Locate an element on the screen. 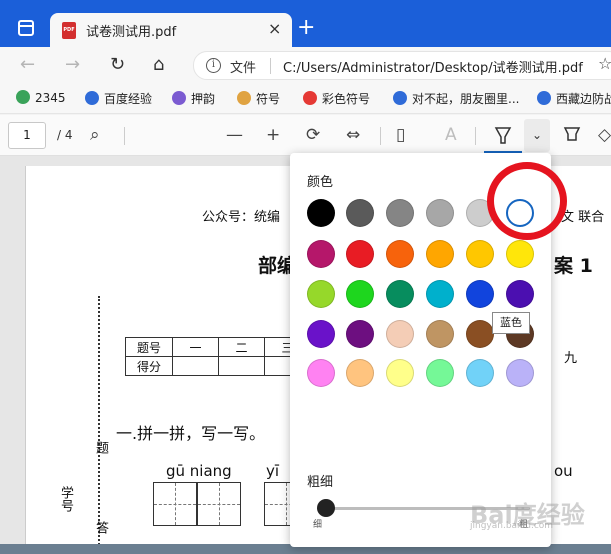 Image resolution: width=611 pixels, height=554 pixels. highlight-icon is located at coordinates (572, 137).